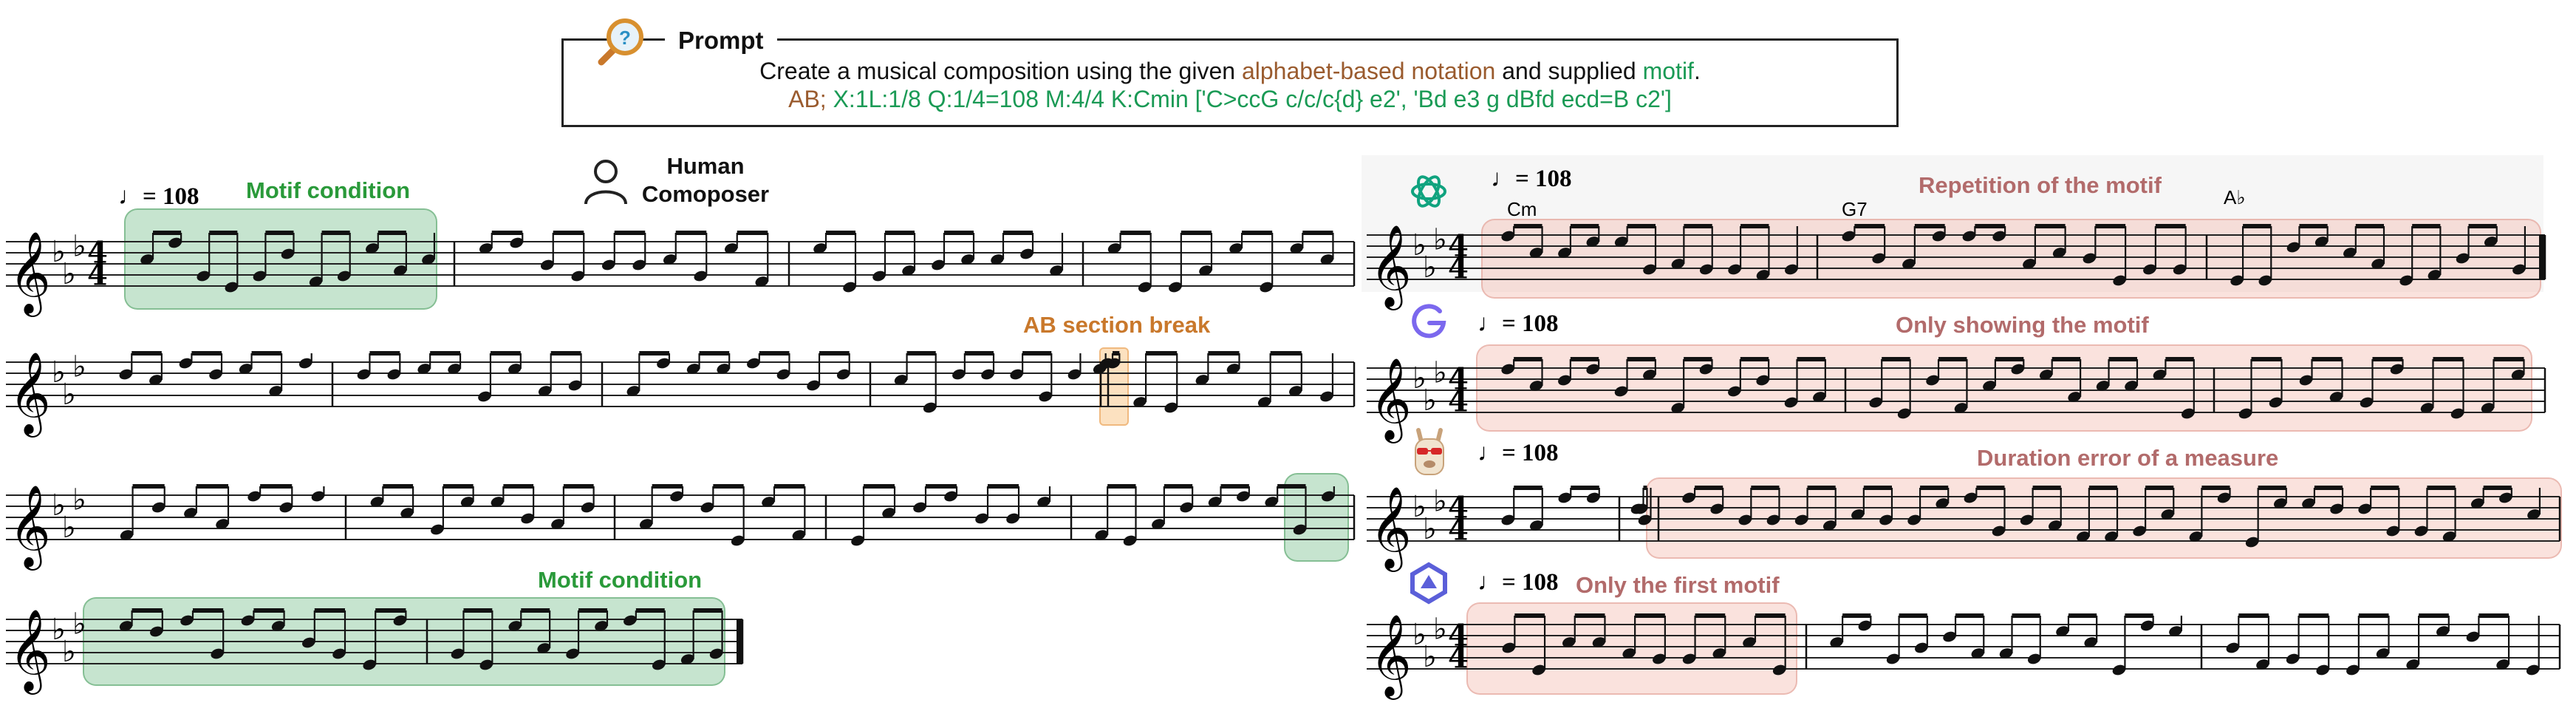 The height and width of the screenshot is (728, 2576). I want to click on staff-human-4: 𝄞 ♭♭♭, so click(375, 651).